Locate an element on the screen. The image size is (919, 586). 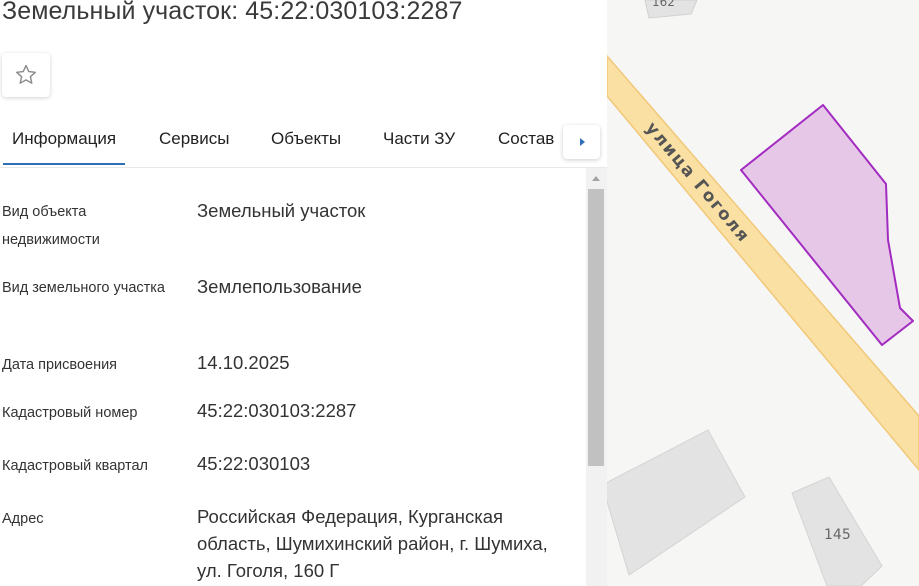
info-label: Кадастровый номер is located at coordinates (70, 413).